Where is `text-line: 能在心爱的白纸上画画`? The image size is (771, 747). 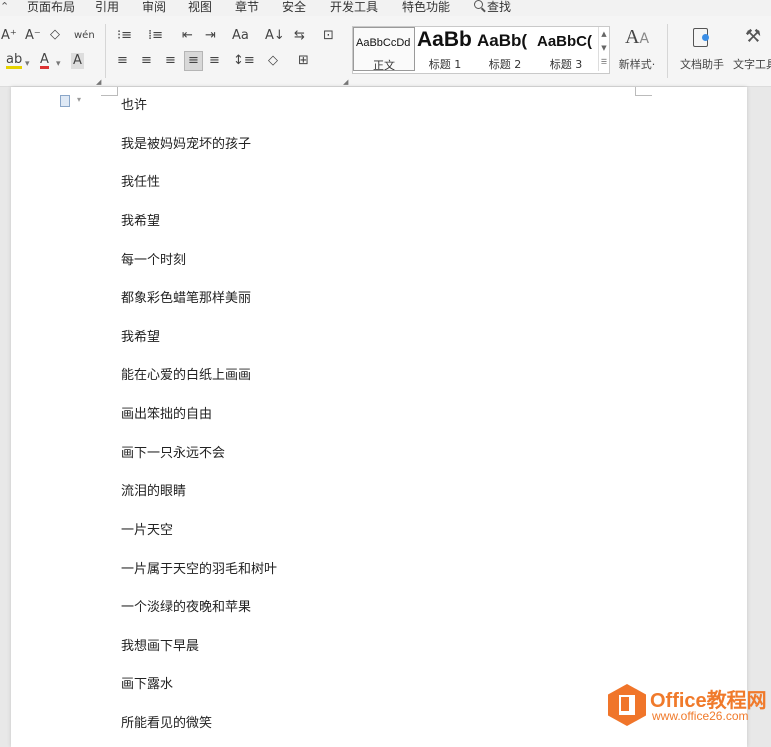
text-line: 能在心爱的白纸上画画 is located at coordinates (186, 373).